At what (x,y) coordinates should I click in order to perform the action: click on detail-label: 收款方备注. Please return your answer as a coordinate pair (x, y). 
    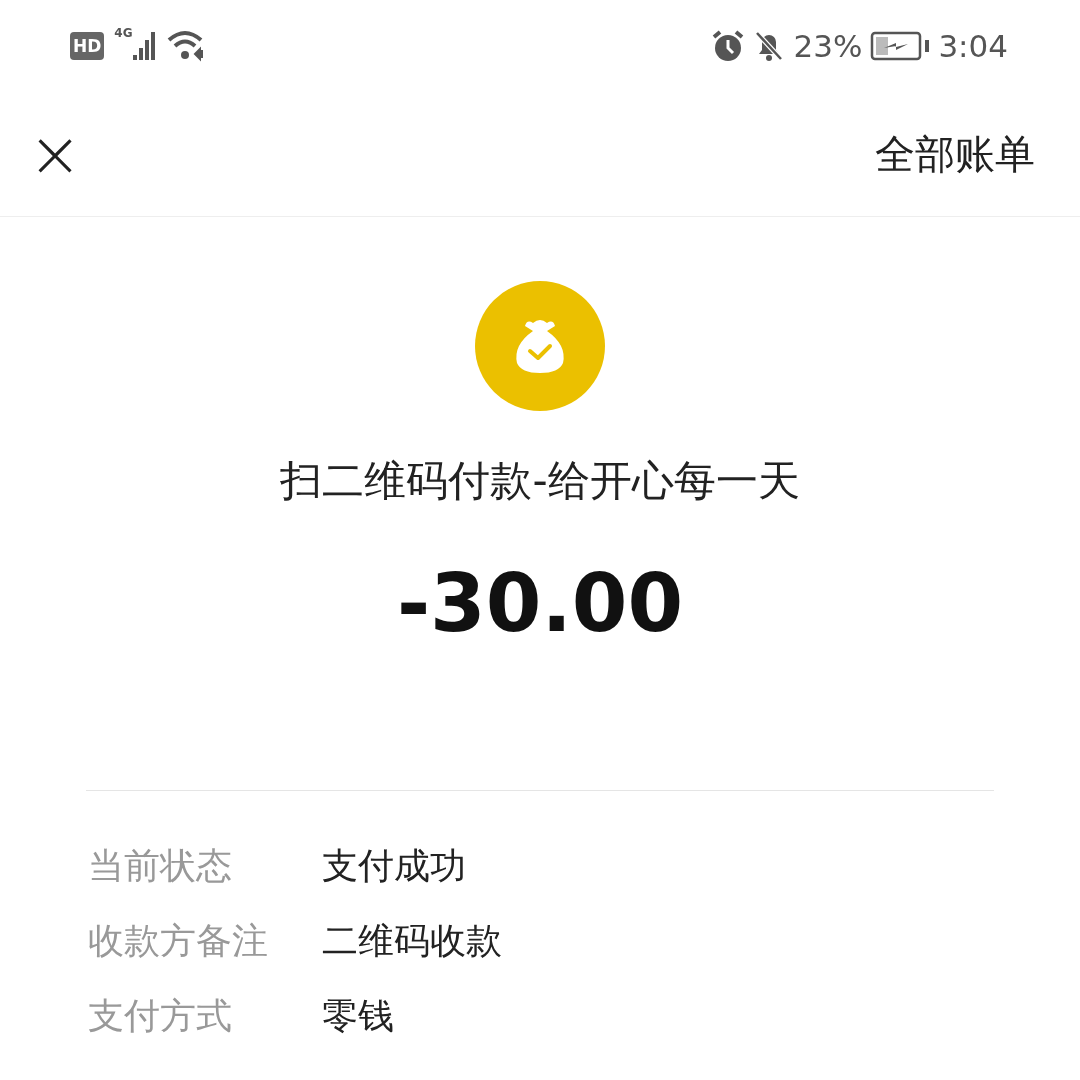
    Looking at the image, I should click on (178, 941).